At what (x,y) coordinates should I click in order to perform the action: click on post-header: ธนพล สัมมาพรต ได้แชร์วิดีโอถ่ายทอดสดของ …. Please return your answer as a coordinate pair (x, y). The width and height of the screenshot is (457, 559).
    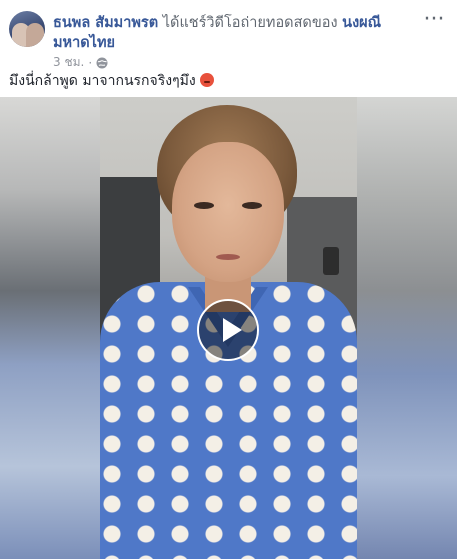
    Looking at the image, I should click on (238, 33).